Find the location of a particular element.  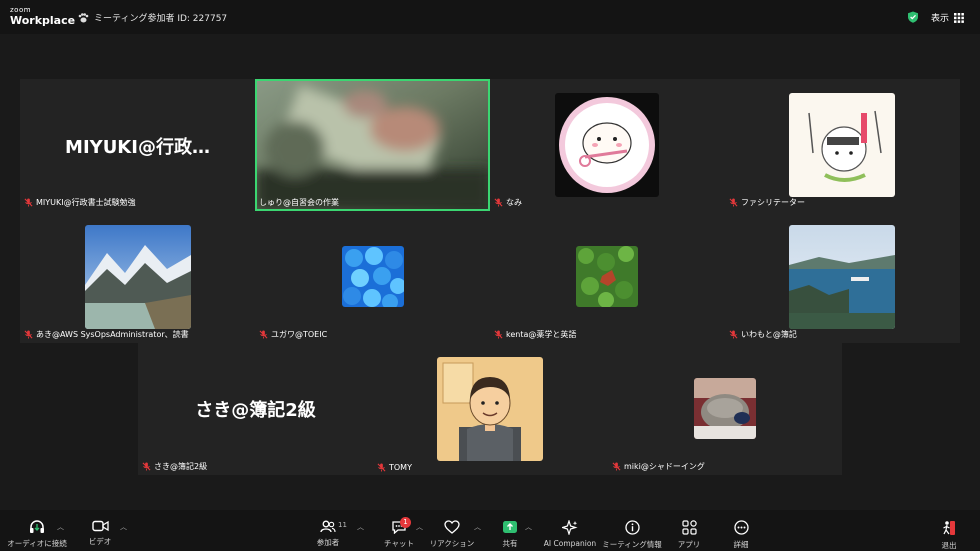

participant-name: なみ is located at coordinates (514, 202).